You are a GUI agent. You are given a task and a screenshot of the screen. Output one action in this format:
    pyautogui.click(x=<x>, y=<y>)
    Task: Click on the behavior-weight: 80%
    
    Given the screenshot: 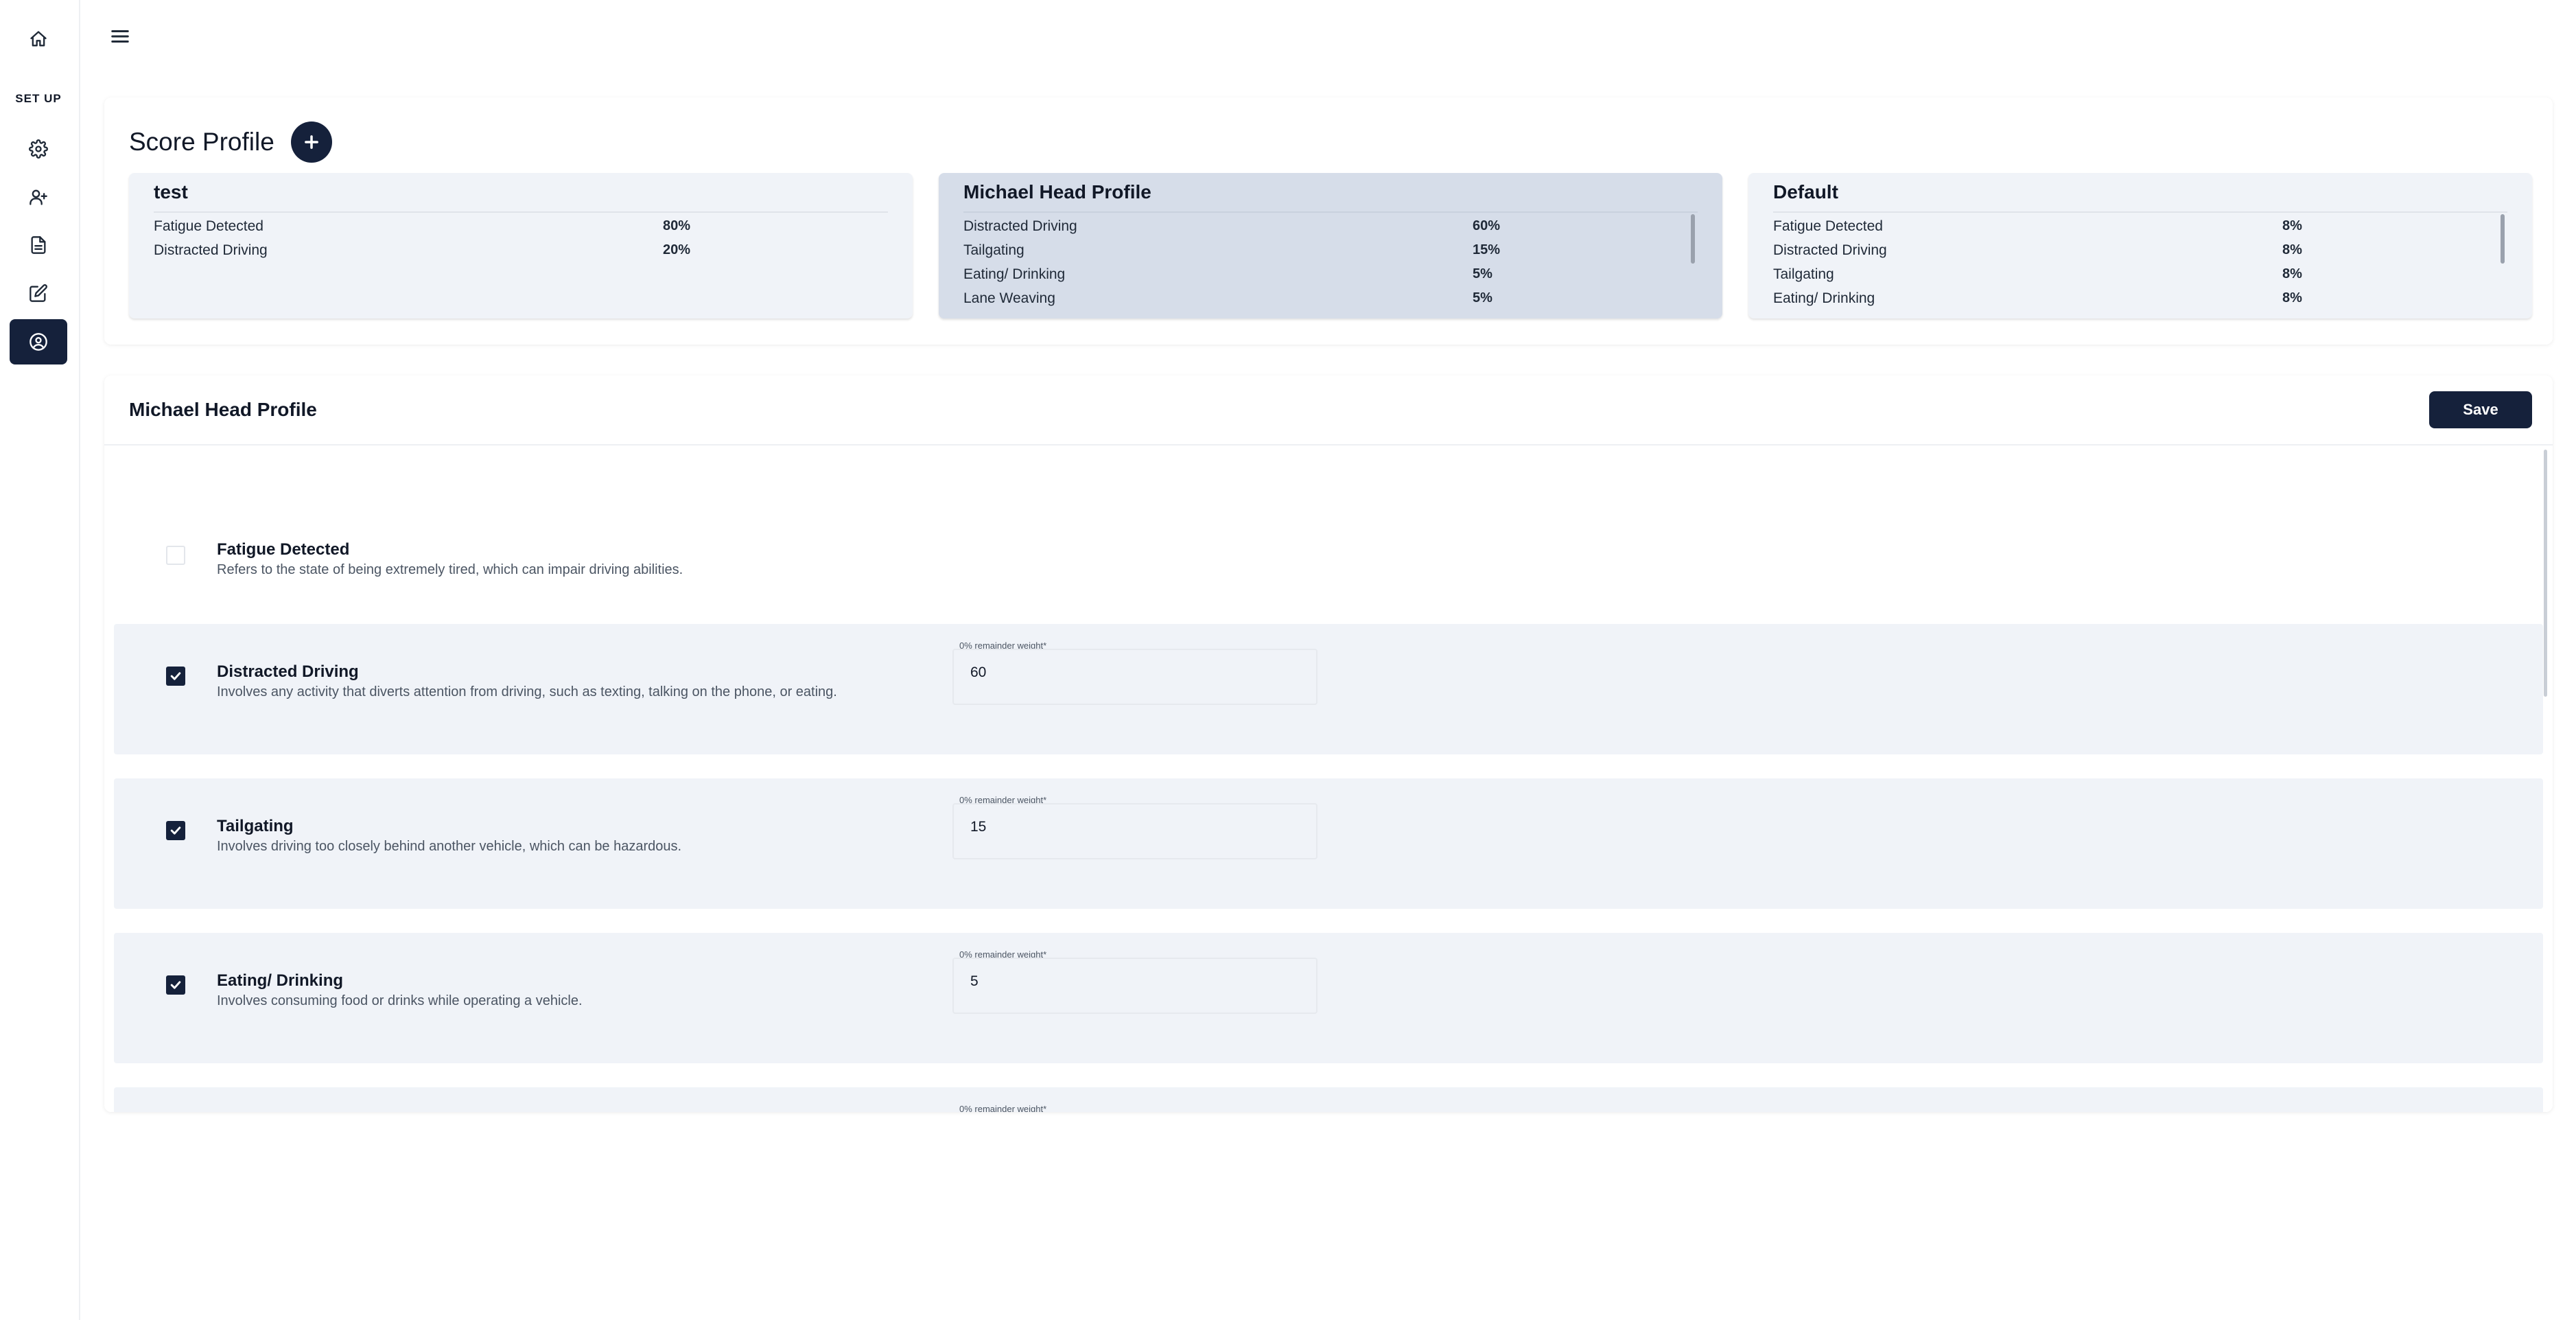 What is the action you would take?
    pyautogui.click(x=677, y=225)
    